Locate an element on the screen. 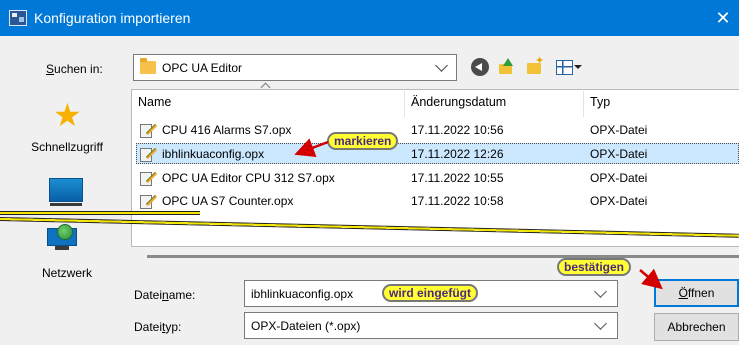 The width and height of the screenshot is (739, 345). lookin-value: OPC UA Editor is located at coordinates (202, 68).